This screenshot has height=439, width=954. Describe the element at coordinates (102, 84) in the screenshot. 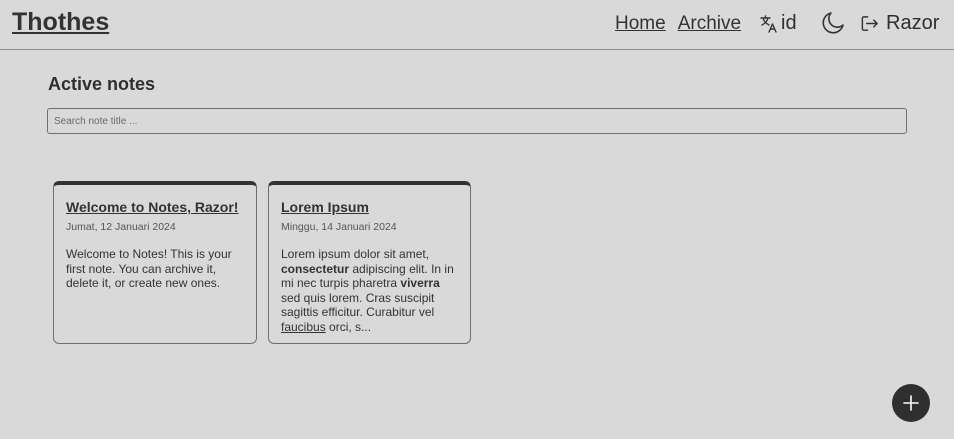

I see `page-title: Active notes` at that location.